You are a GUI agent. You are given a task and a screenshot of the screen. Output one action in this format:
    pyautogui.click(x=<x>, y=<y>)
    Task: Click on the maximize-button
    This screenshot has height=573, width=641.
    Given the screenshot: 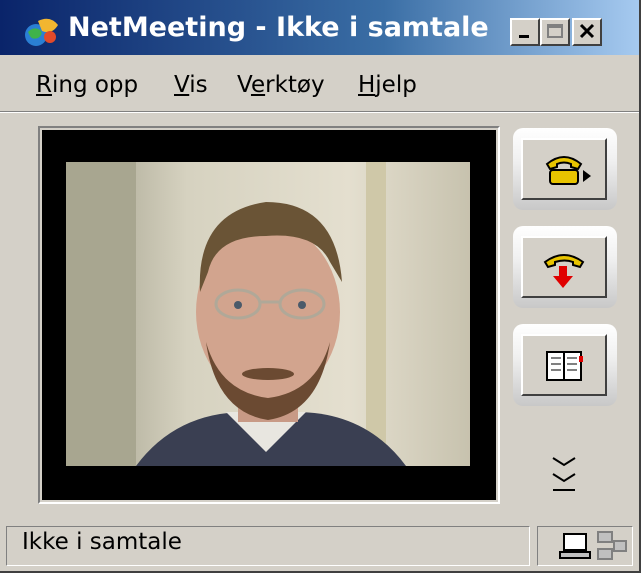 What is the action you would take?
    pyautogui.click(x=555, y=32)
    